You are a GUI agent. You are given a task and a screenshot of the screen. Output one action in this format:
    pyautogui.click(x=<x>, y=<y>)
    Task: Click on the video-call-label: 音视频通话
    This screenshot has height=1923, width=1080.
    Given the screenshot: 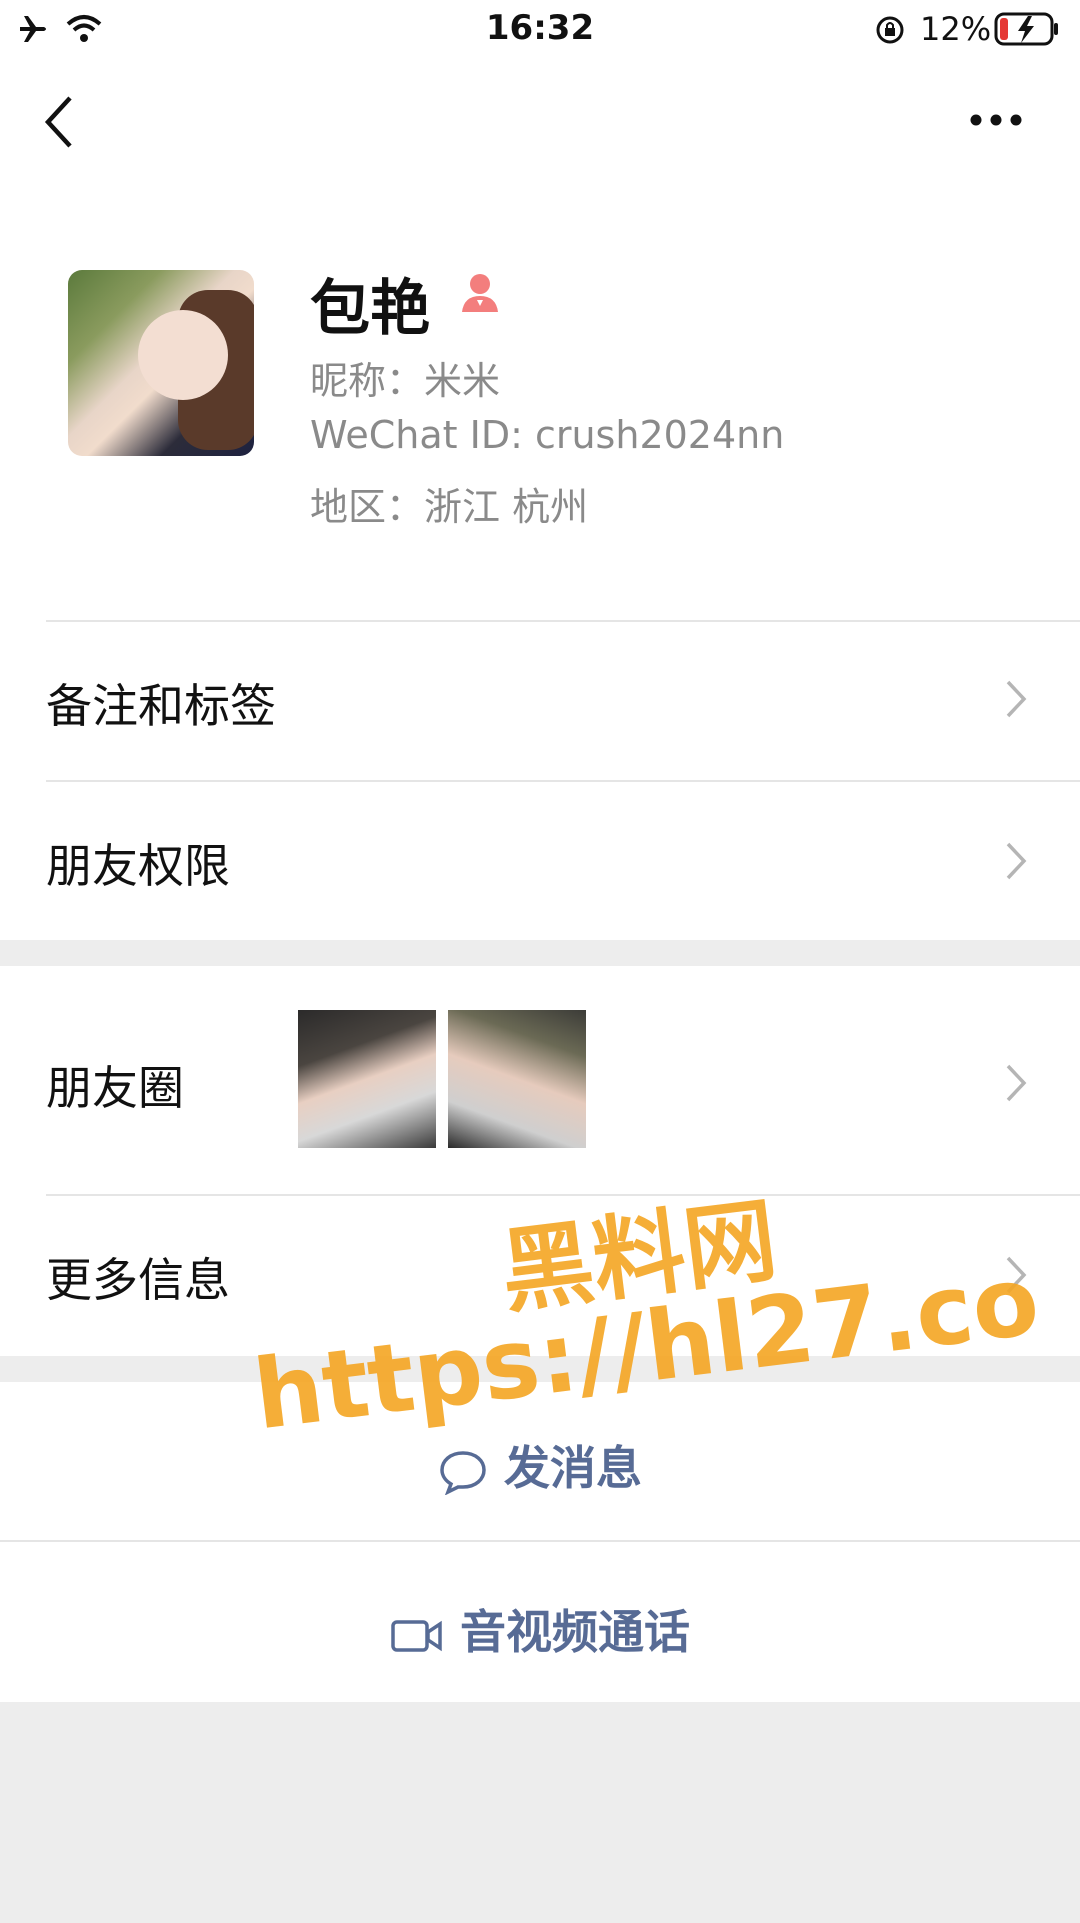 What is the action you would take?
    pyautogui.click(x=575, y=1632)
    